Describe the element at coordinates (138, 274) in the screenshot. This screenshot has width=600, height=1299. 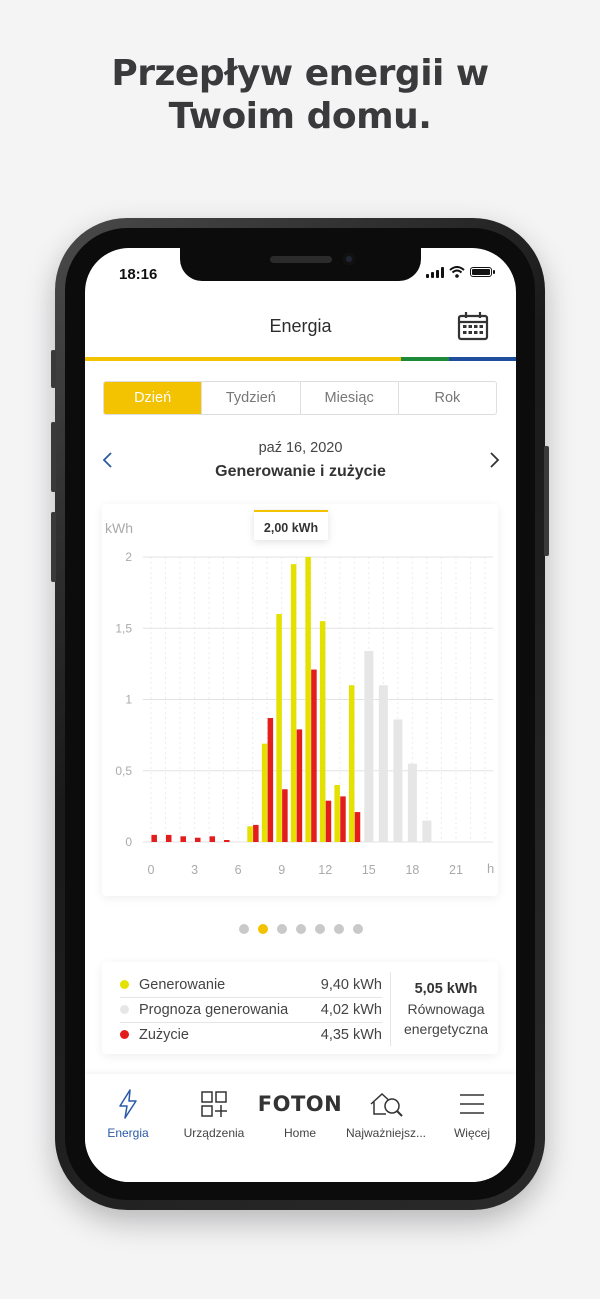
I see `status-time: 18:16` at that location.